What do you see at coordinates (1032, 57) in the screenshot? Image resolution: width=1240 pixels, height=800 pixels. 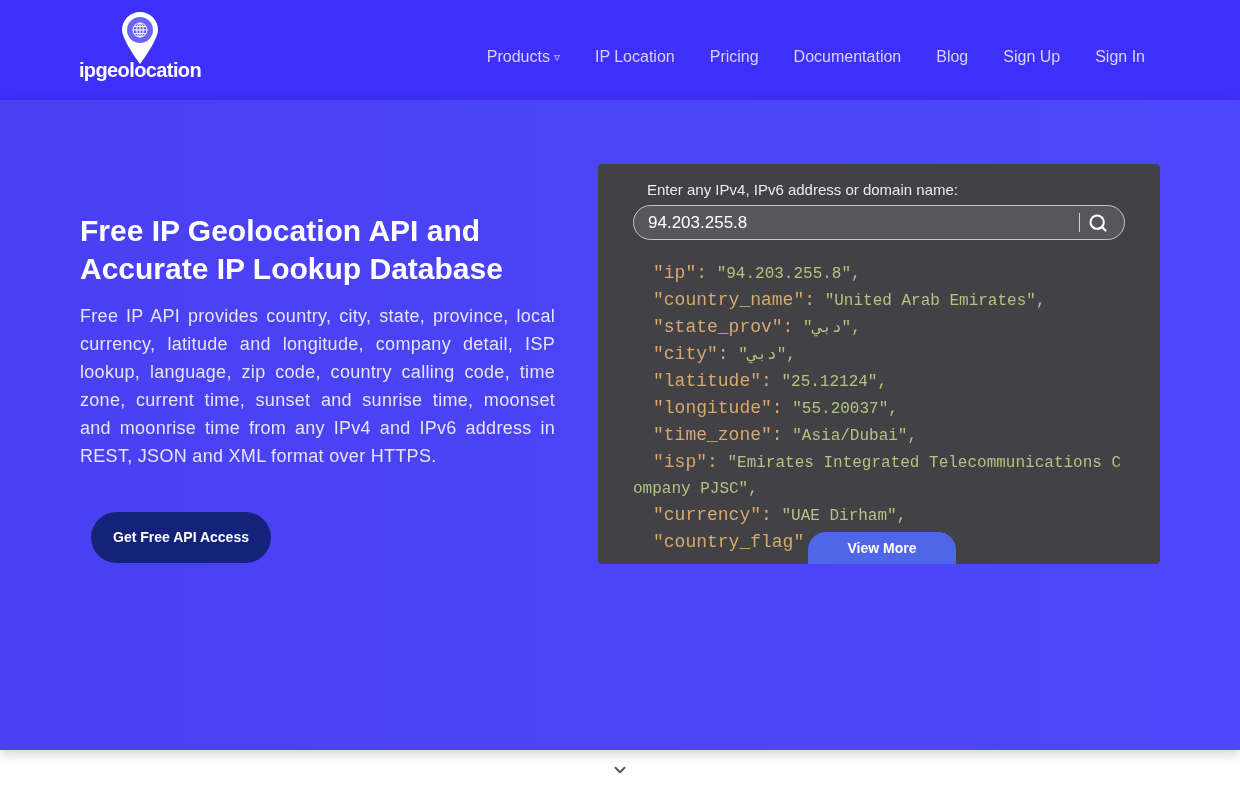 I see `nav-link: Sign Up` at bounding box center [1032, 57].